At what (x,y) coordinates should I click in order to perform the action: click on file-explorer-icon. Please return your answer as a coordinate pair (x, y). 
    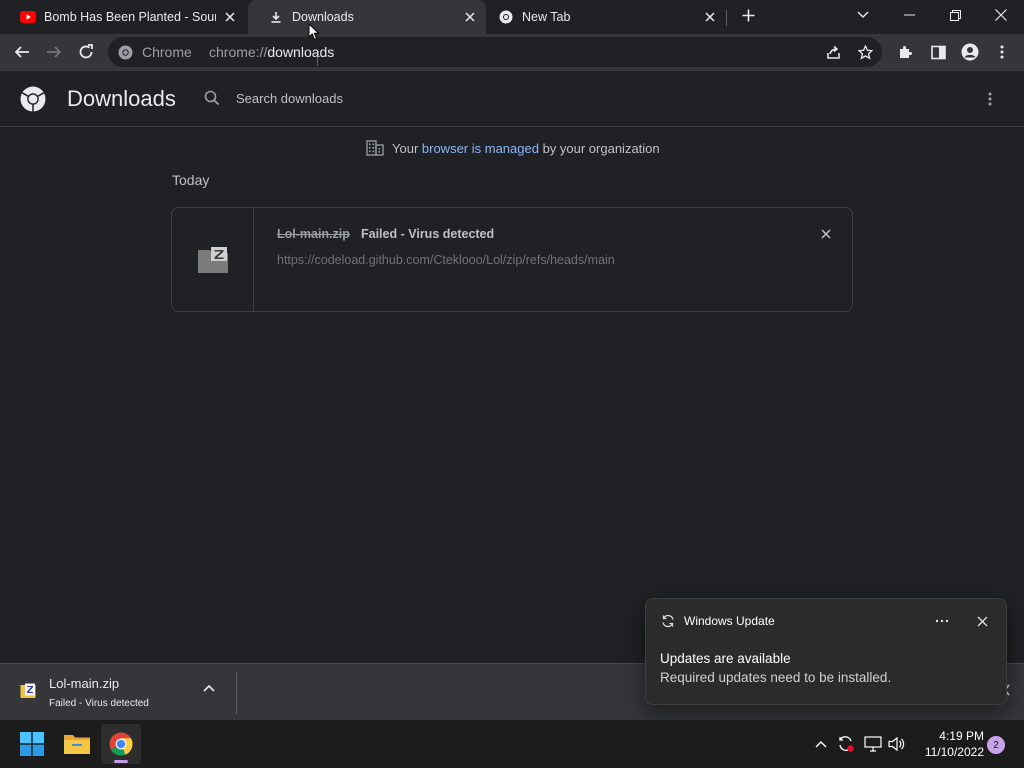
    Looking at the image, I should click on (77, 744).